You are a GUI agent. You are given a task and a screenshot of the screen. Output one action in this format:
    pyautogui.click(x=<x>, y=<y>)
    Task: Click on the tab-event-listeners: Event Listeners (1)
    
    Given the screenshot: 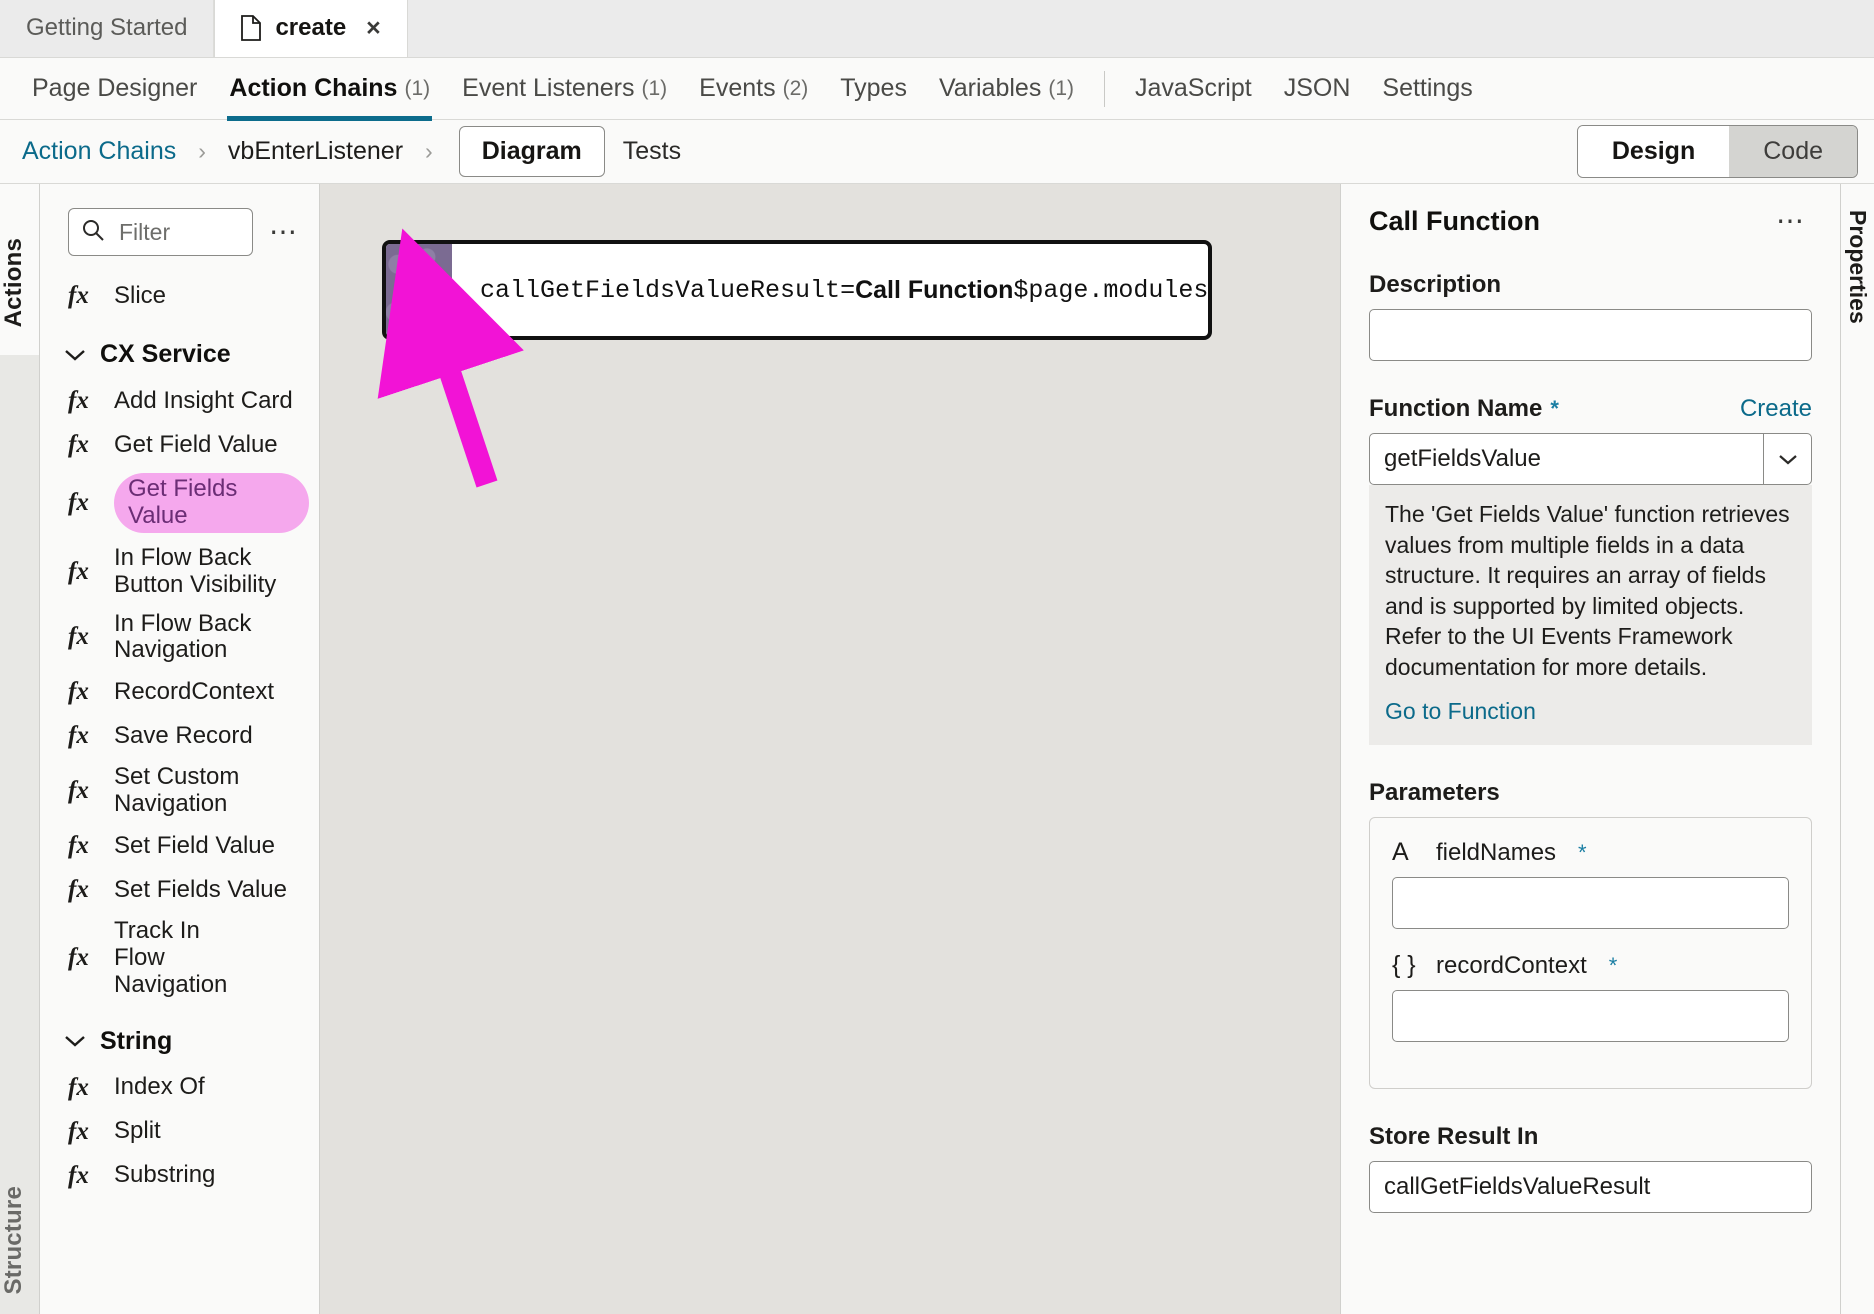 What is the action you would take?
    pyautogui.click(x=564, y=89)
    